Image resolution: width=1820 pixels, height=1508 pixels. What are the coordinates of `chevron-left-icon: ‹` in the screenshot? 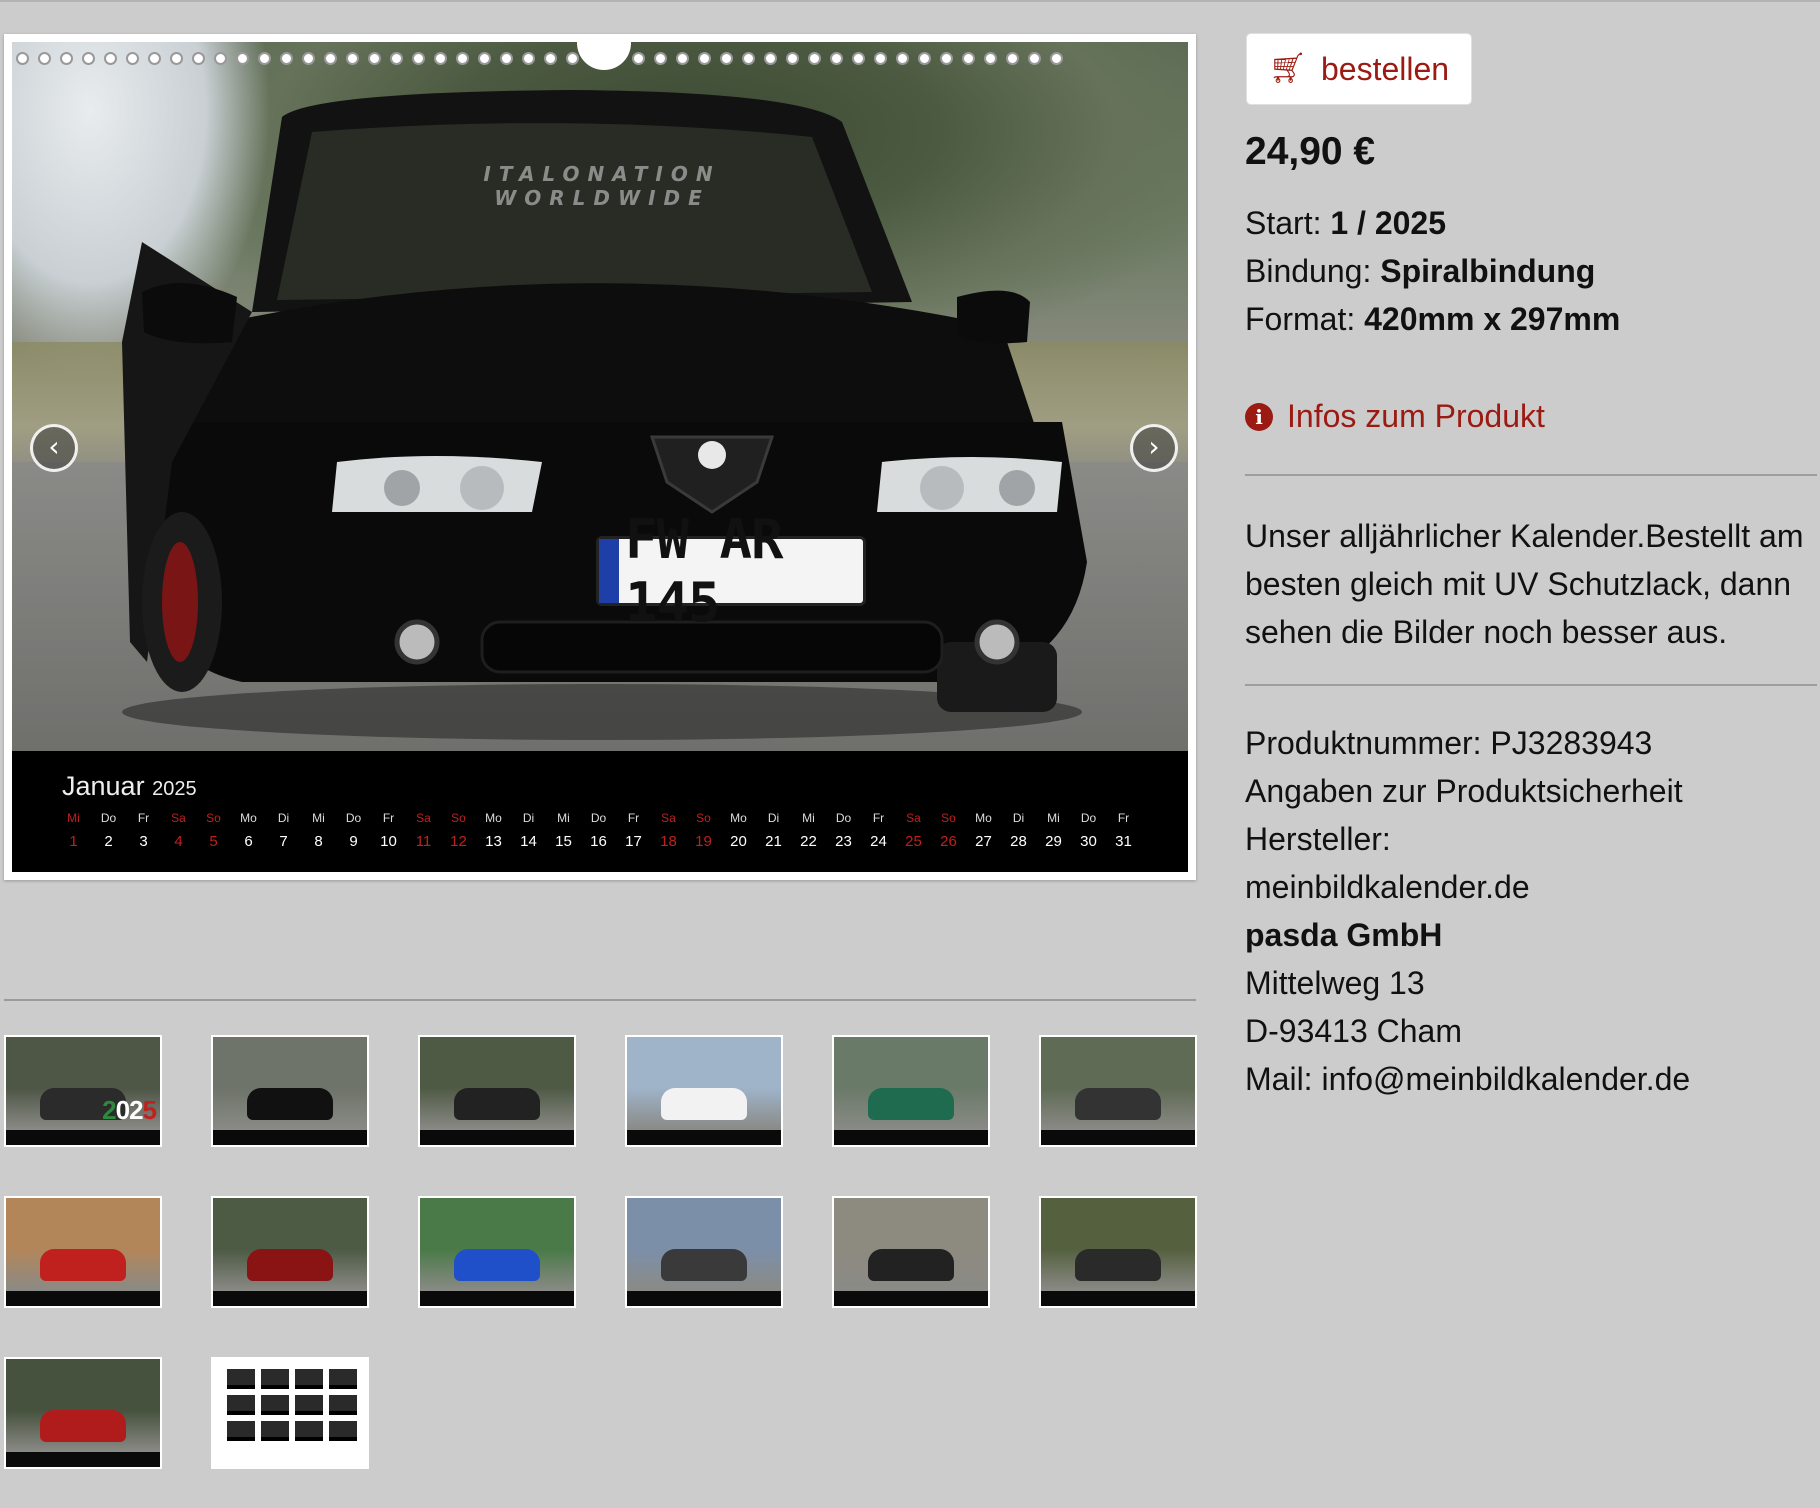 It's located at (54, 448).